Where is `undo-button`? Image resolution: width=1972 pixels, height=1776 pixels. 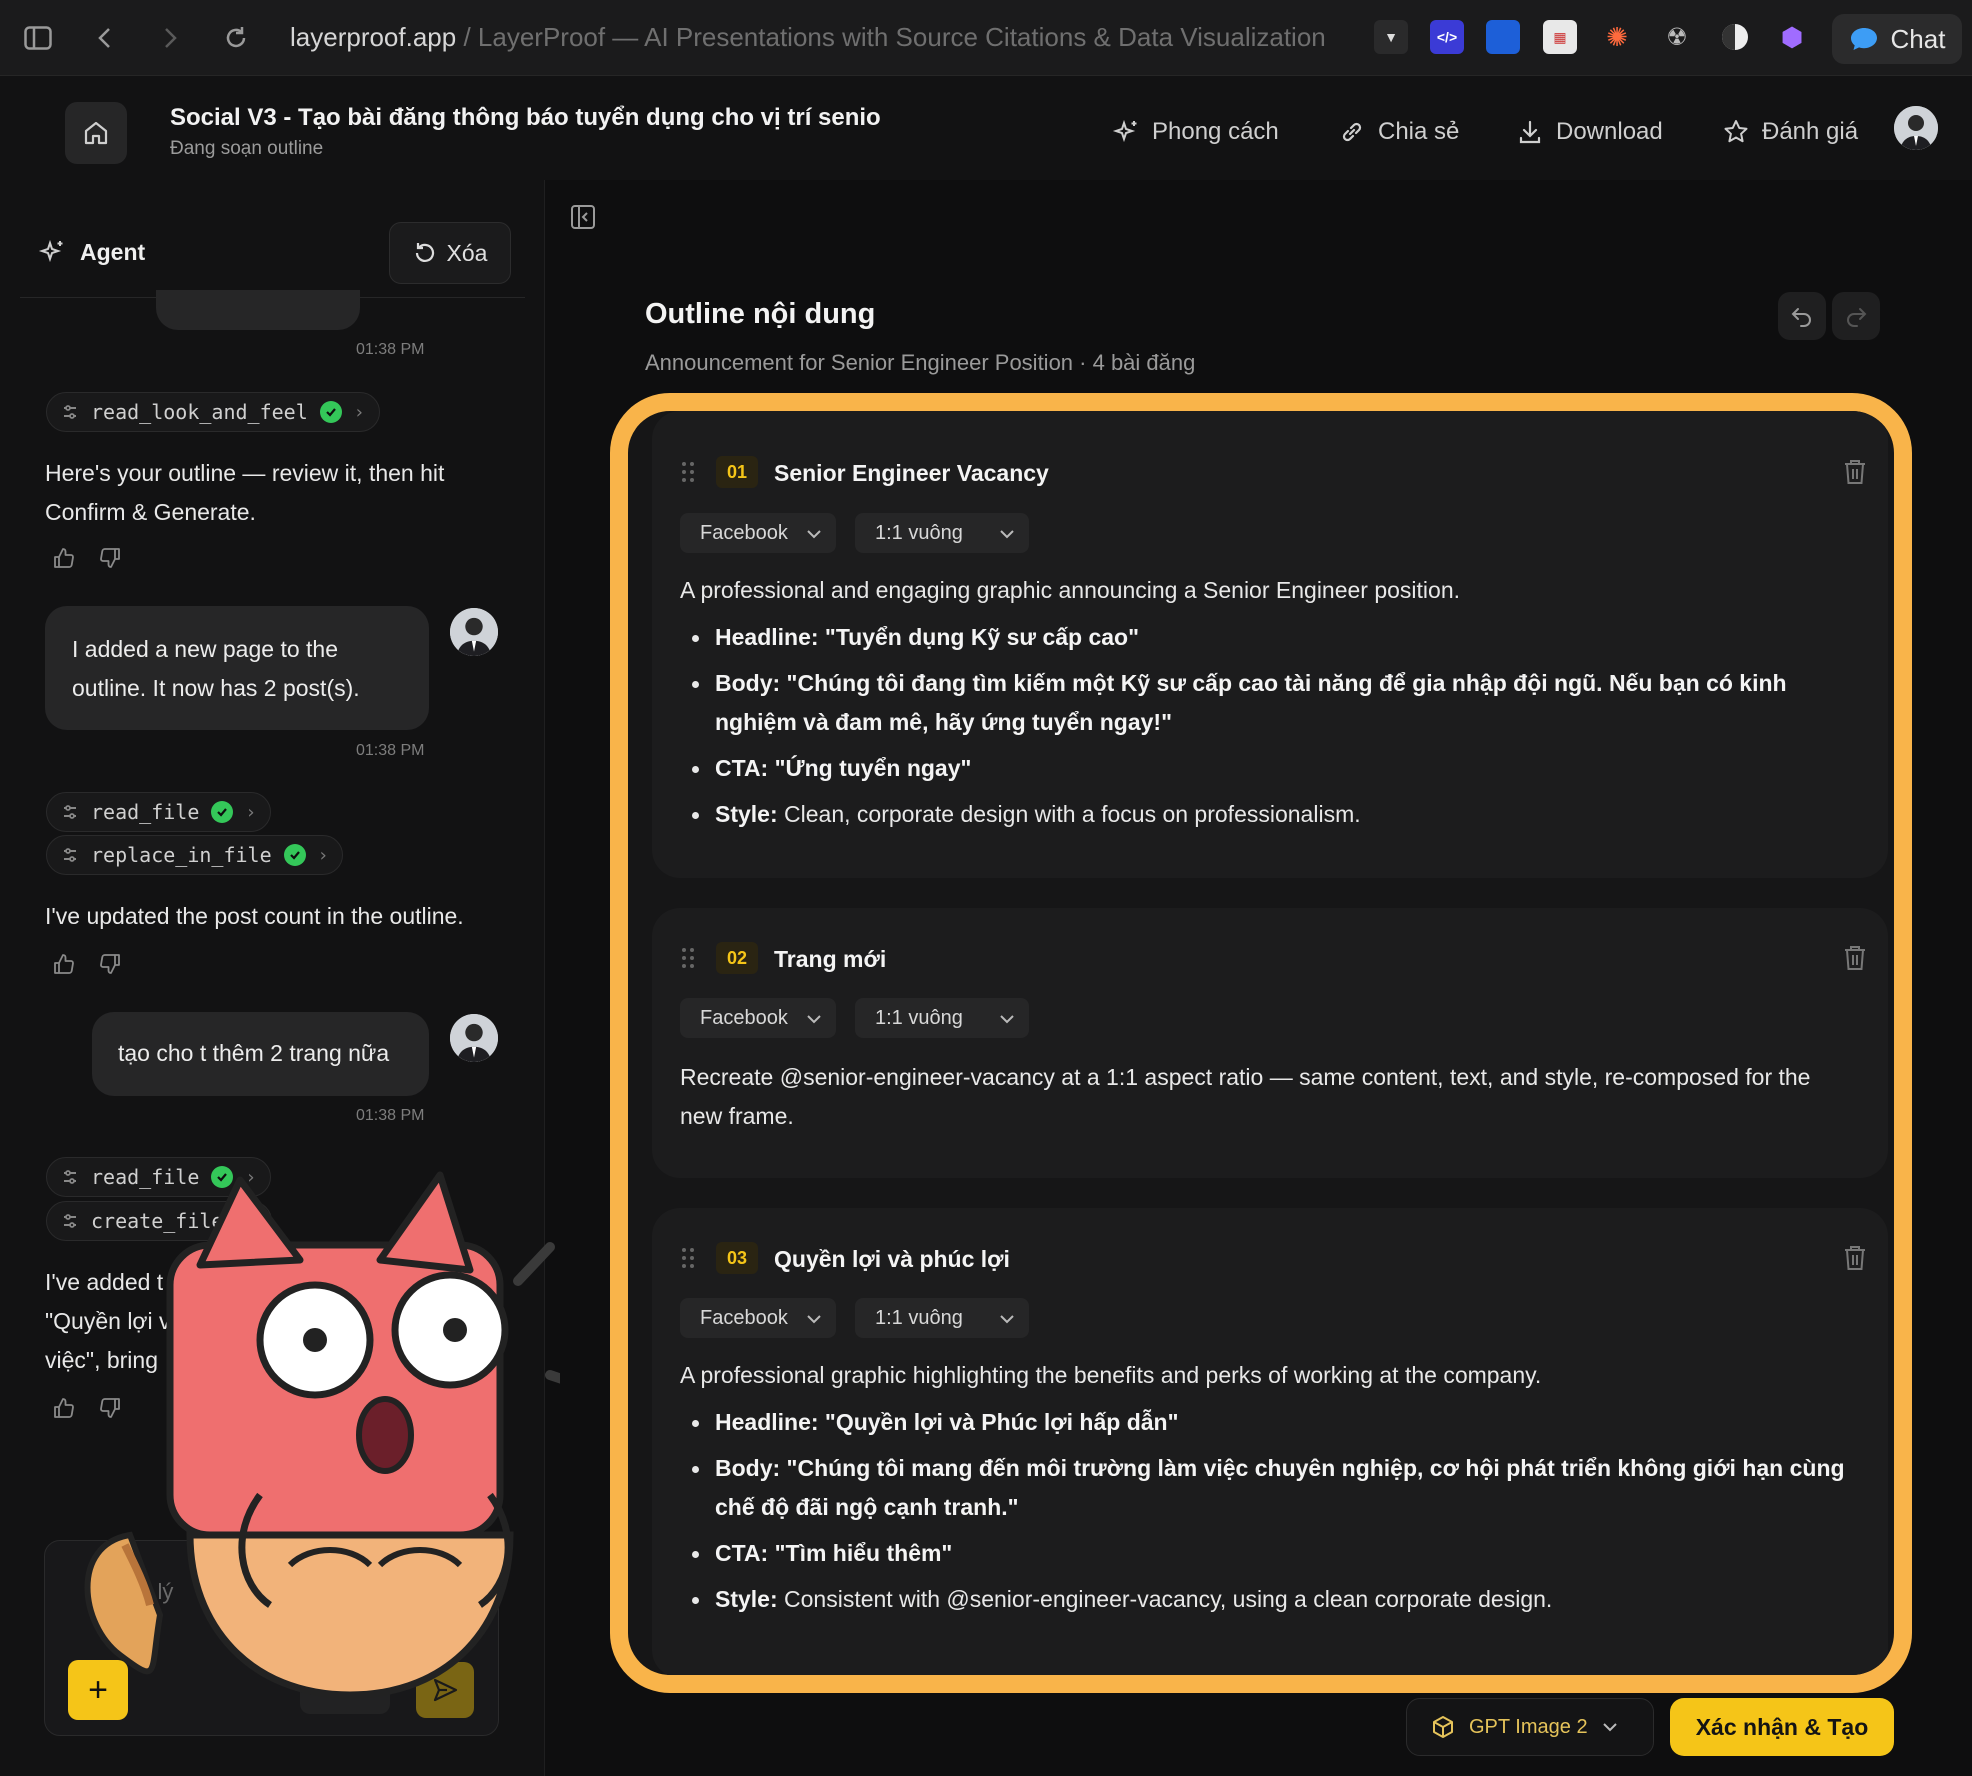 undo-button is located at coordinates (1802, 316).